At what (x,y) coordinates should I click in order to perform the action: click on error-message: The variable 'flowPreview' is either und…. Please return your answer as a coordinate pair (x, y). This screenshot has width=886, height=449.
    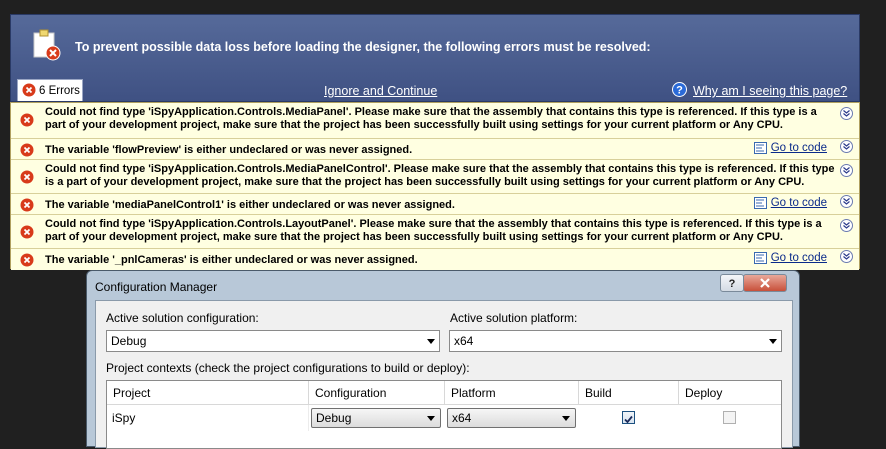
    Looking at the image, I should click on (229, 150).